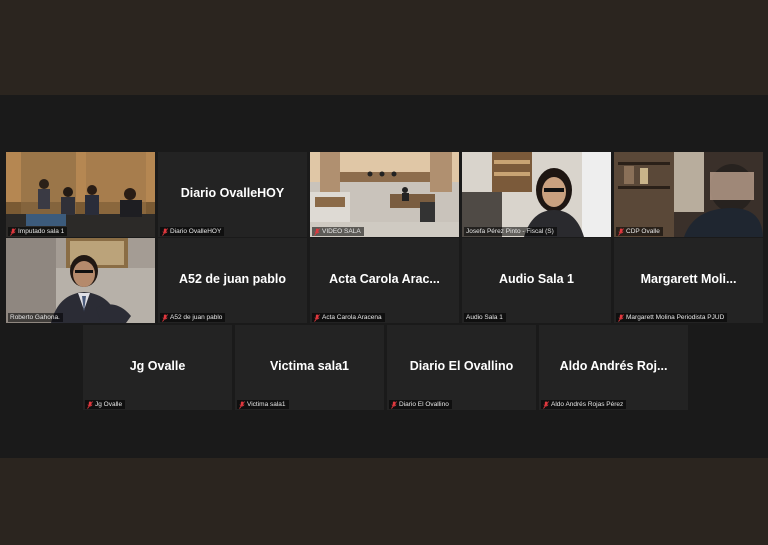 The height and width of the screenshot is (545, 768). I want to click on participant-name: Diario OvalleHOY, so click(196, 231).